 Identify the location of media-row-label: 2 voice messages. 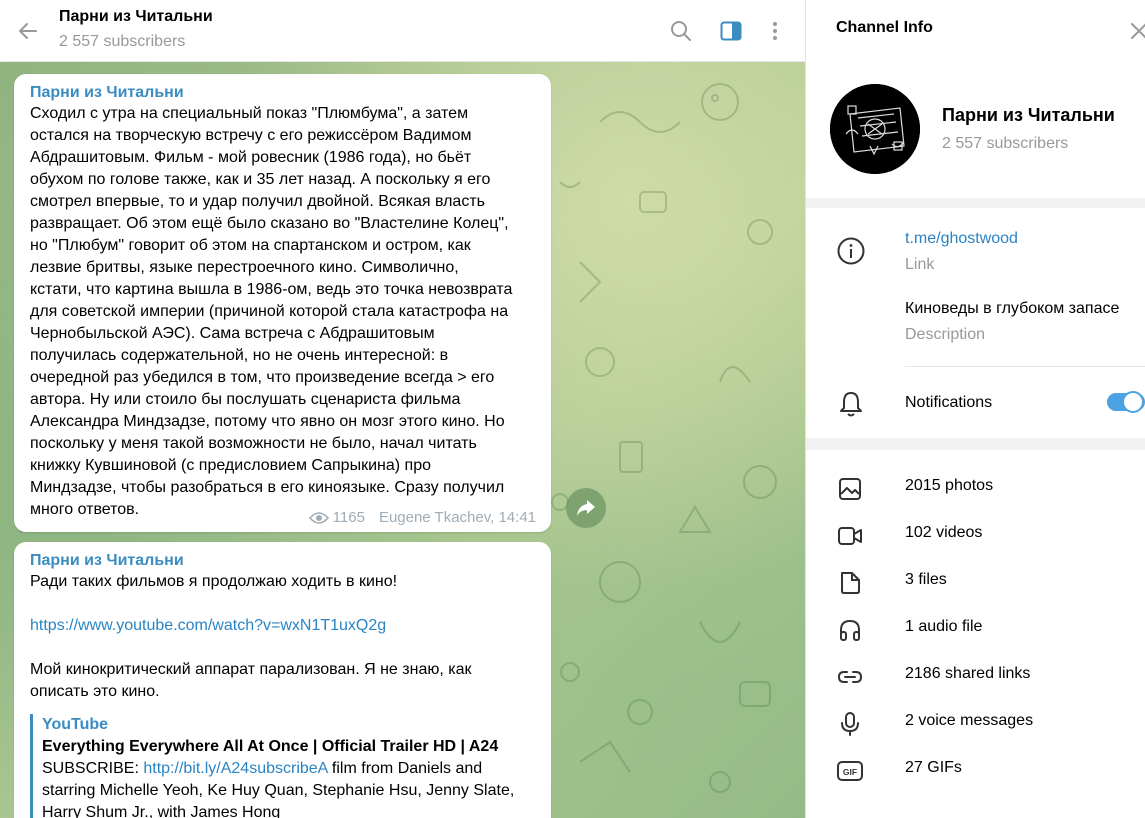
(969, 720).